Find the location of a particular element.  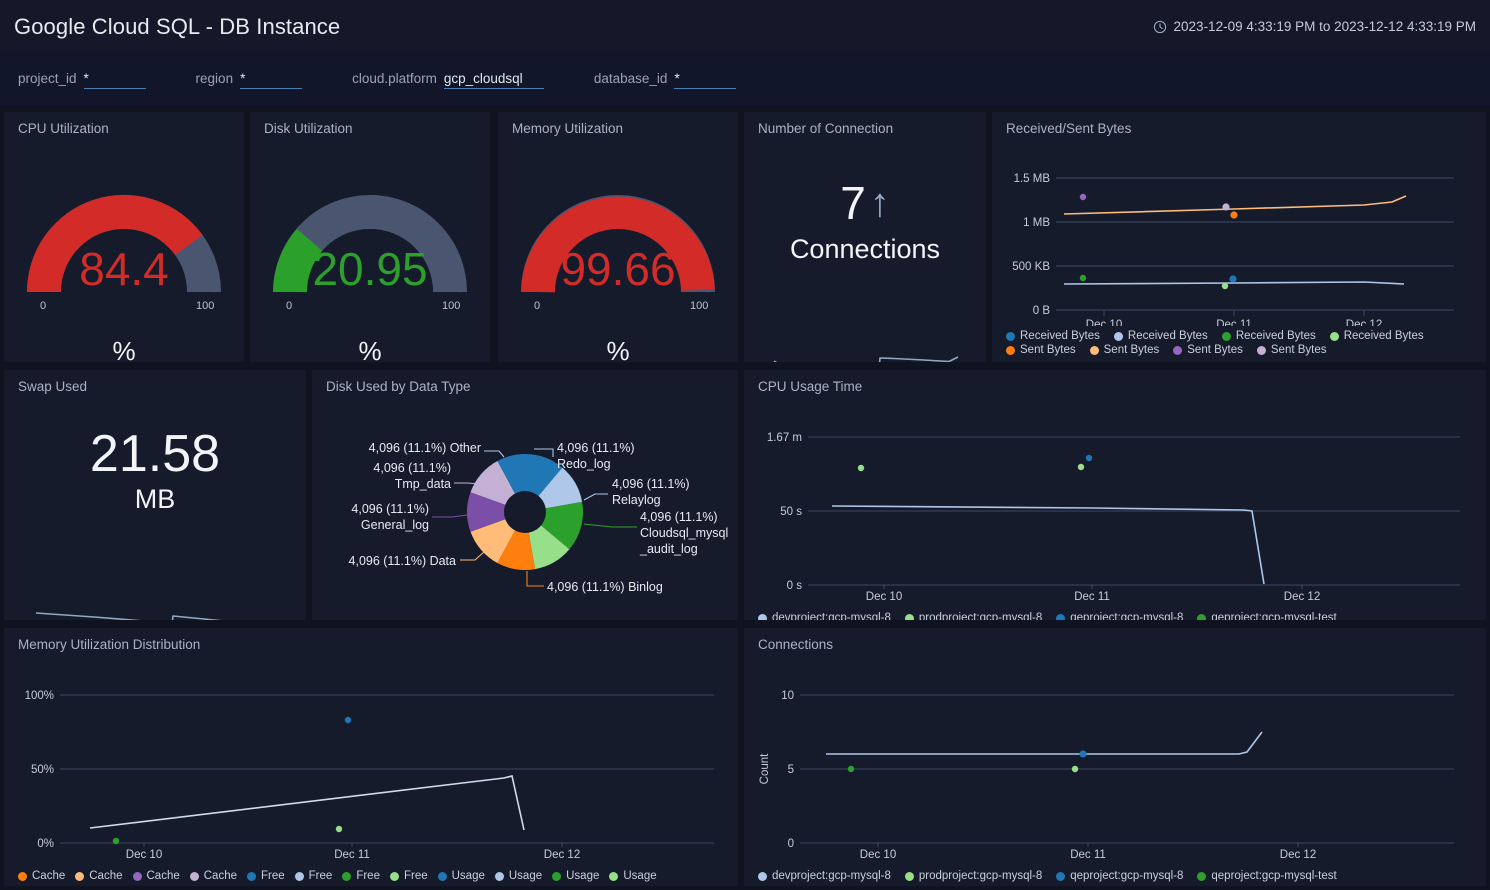

variable-database-id: database_id * is located at coordinates (665, 80).